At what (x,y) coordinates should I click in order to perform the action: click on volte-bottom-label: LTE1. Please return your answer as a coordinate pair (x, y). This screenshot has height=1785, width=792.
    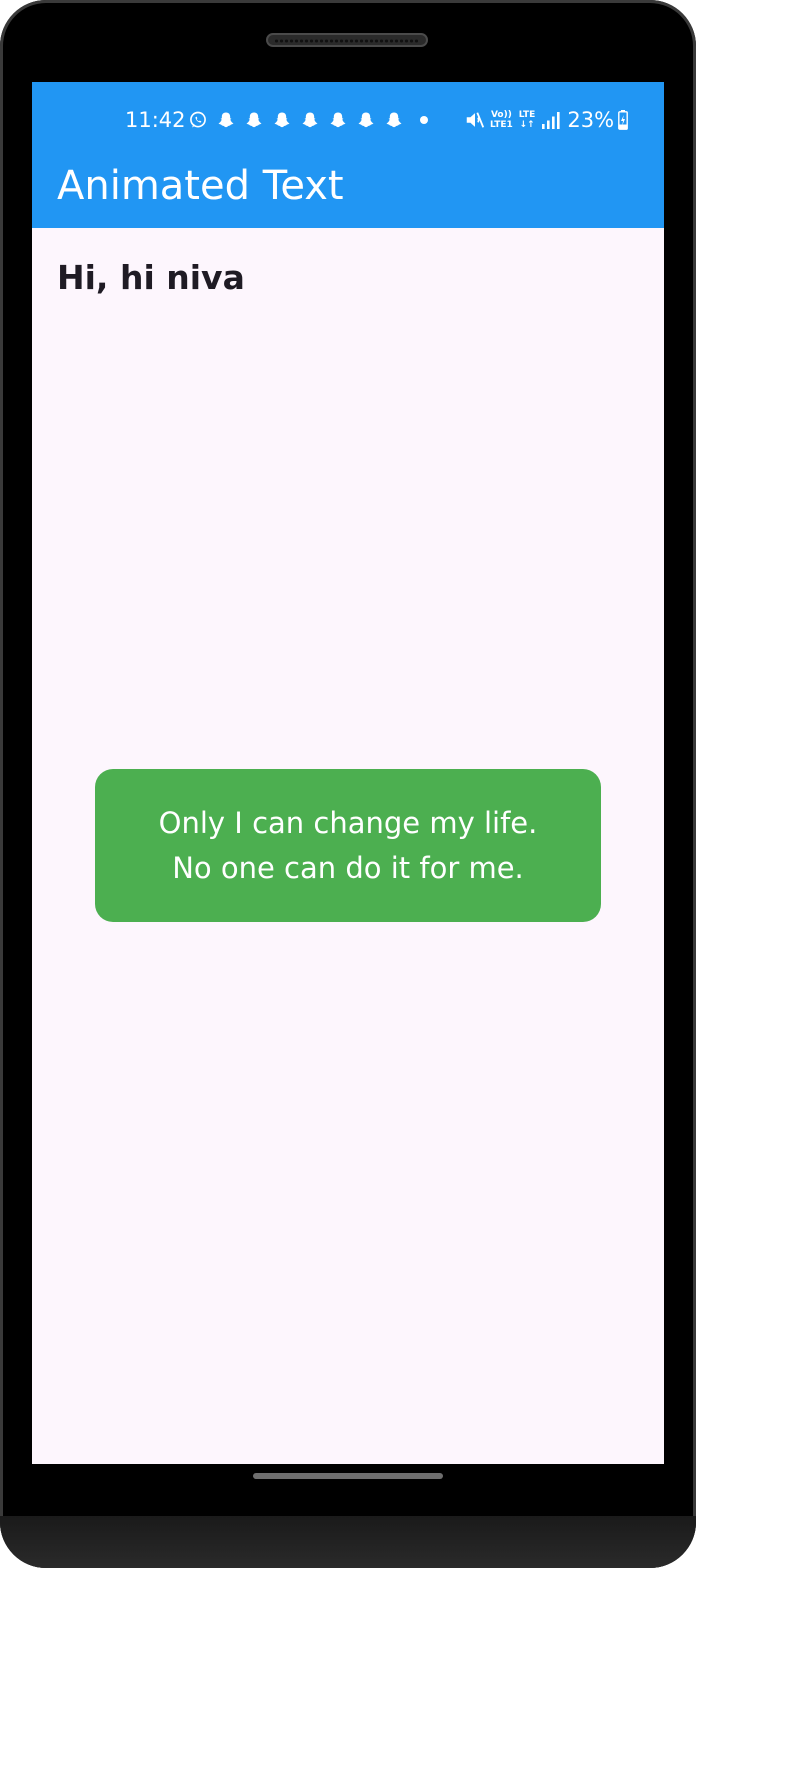
    Looking at the image, I should click on (501, 125).